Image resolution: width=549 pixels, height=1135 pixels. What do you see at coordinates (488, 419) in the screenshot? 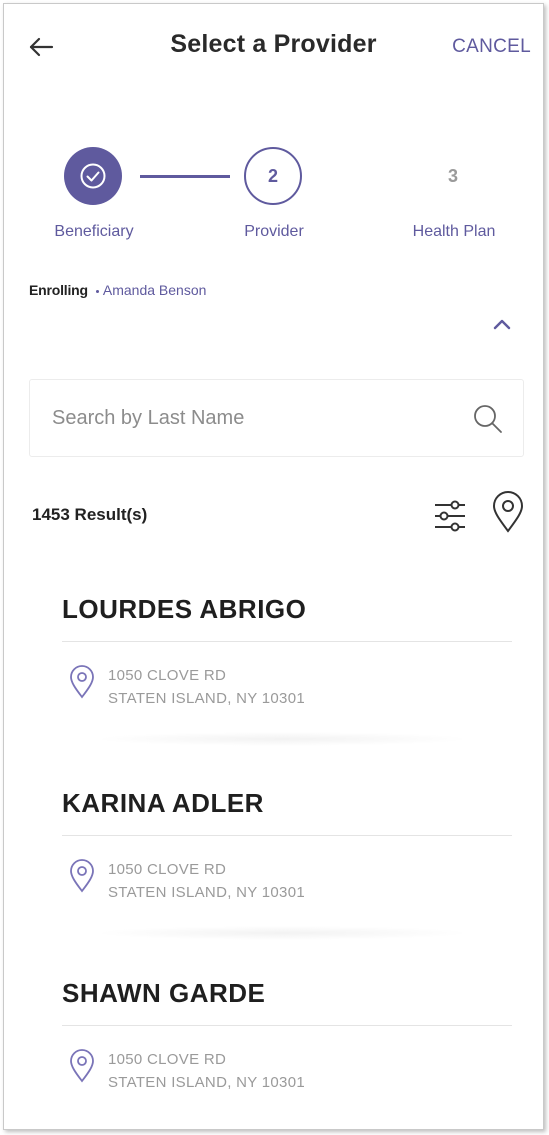
I see `search-icon` at bounding box center [488, 419].